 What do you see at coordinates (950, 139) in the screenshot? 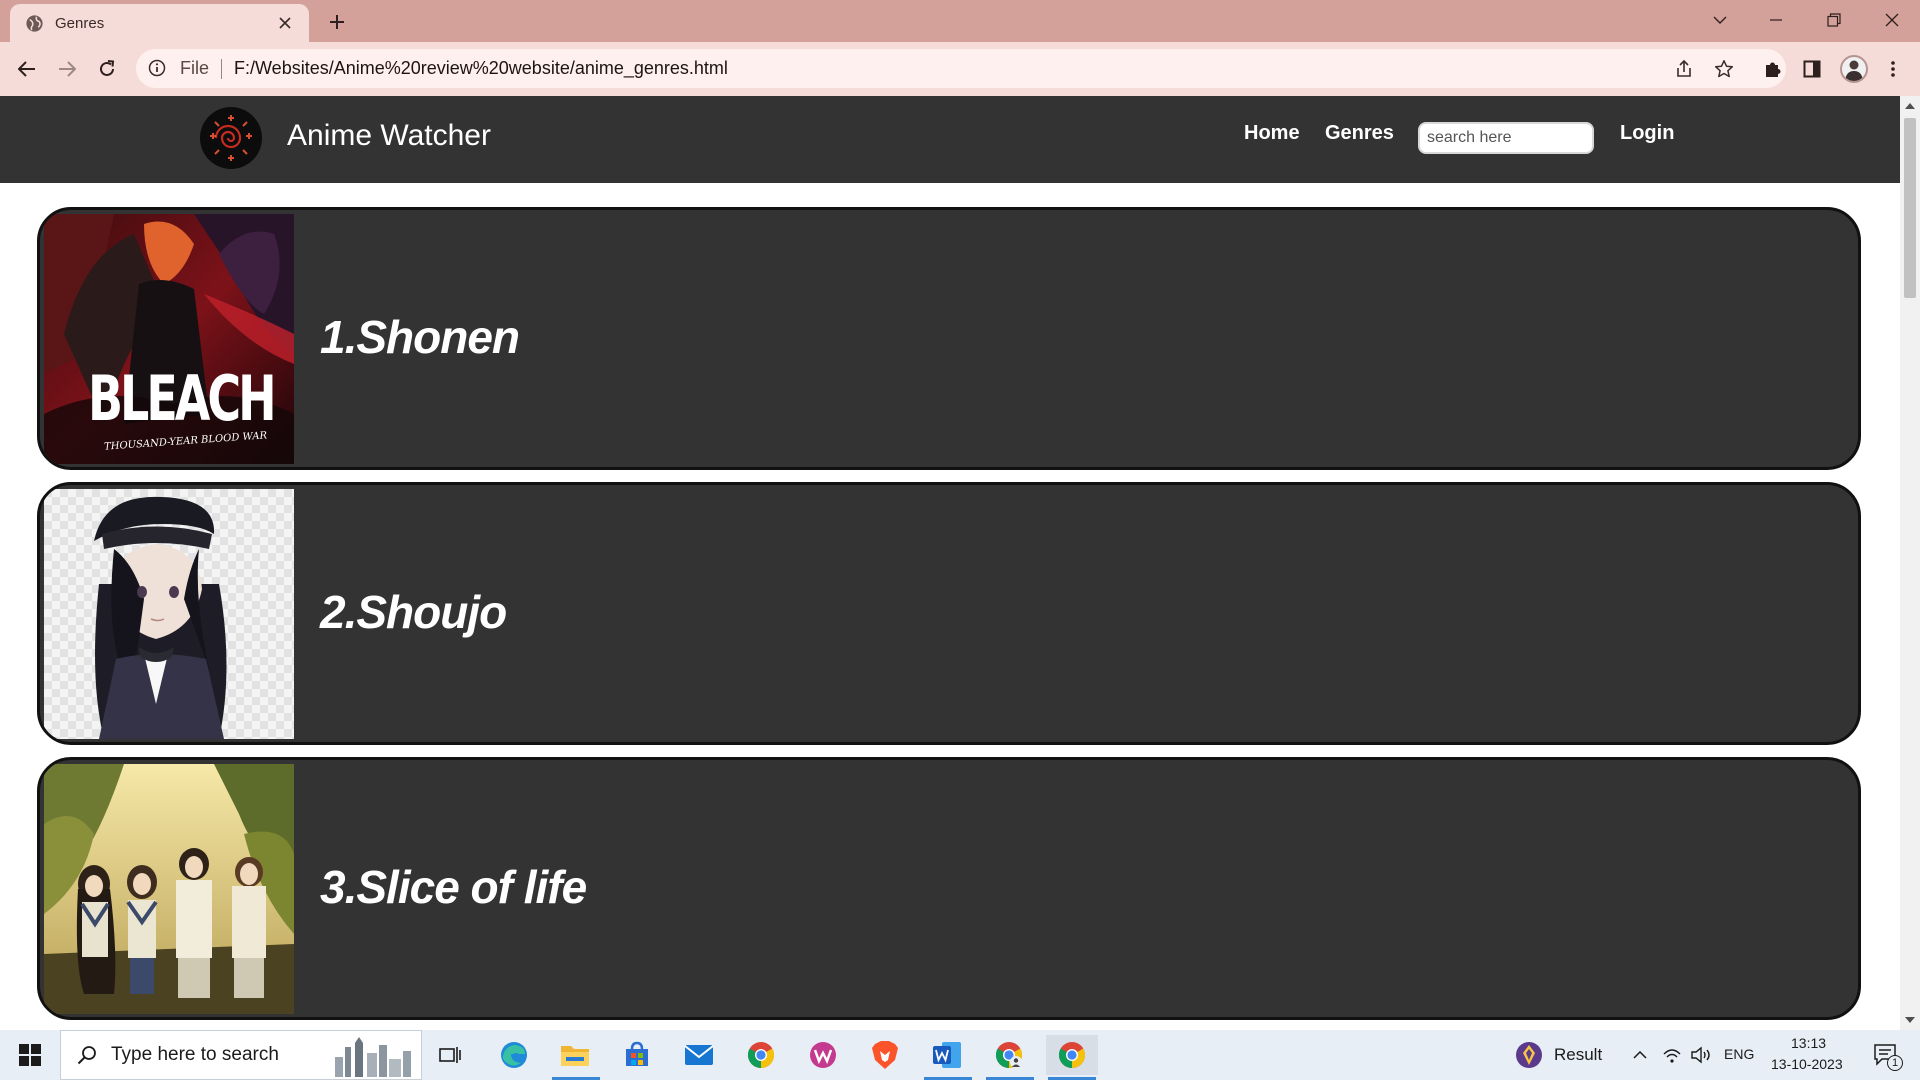
I see `site-header: Anime Watcher Home Genres Login` at bounding box center [950, 139].